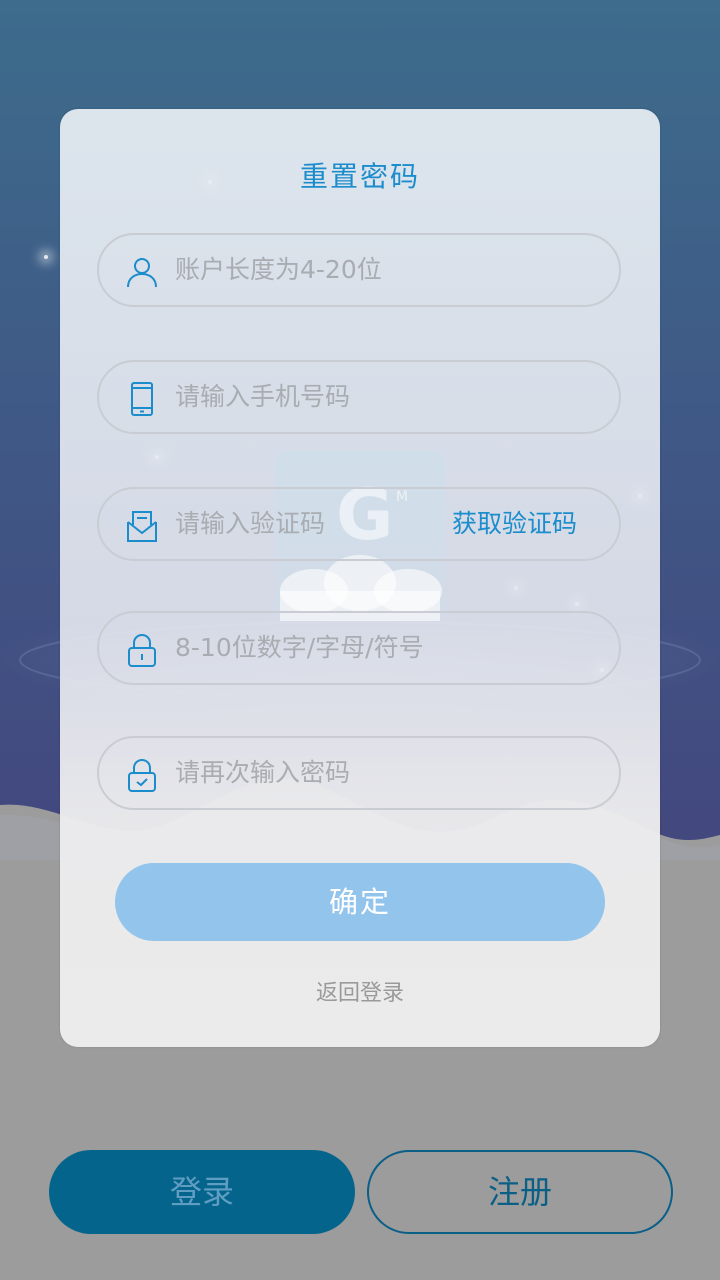  Describe the element at coordinates (142, 272) in the screenshot. I see `user-icon` at that location.